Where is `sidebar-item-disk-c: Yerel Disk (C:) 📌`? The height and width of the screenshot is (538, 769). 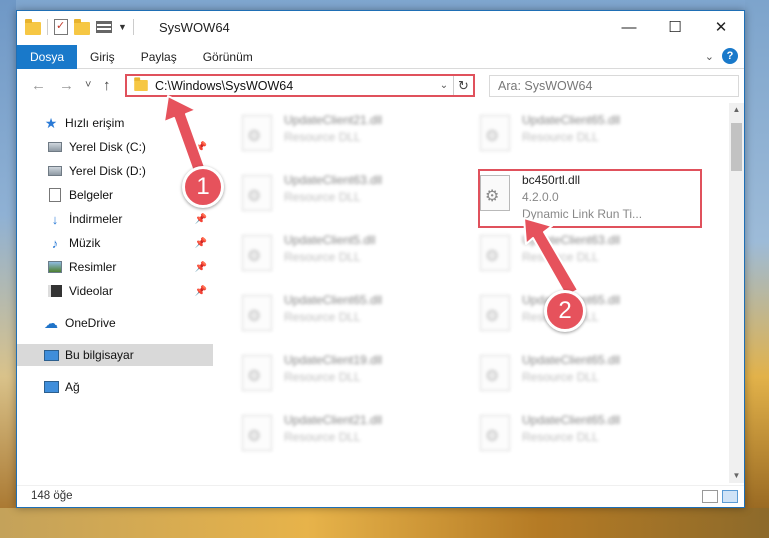
sidebar-item-disk-c: Yerel Disk (C:) 📌 is located at coordinates (115, 147).